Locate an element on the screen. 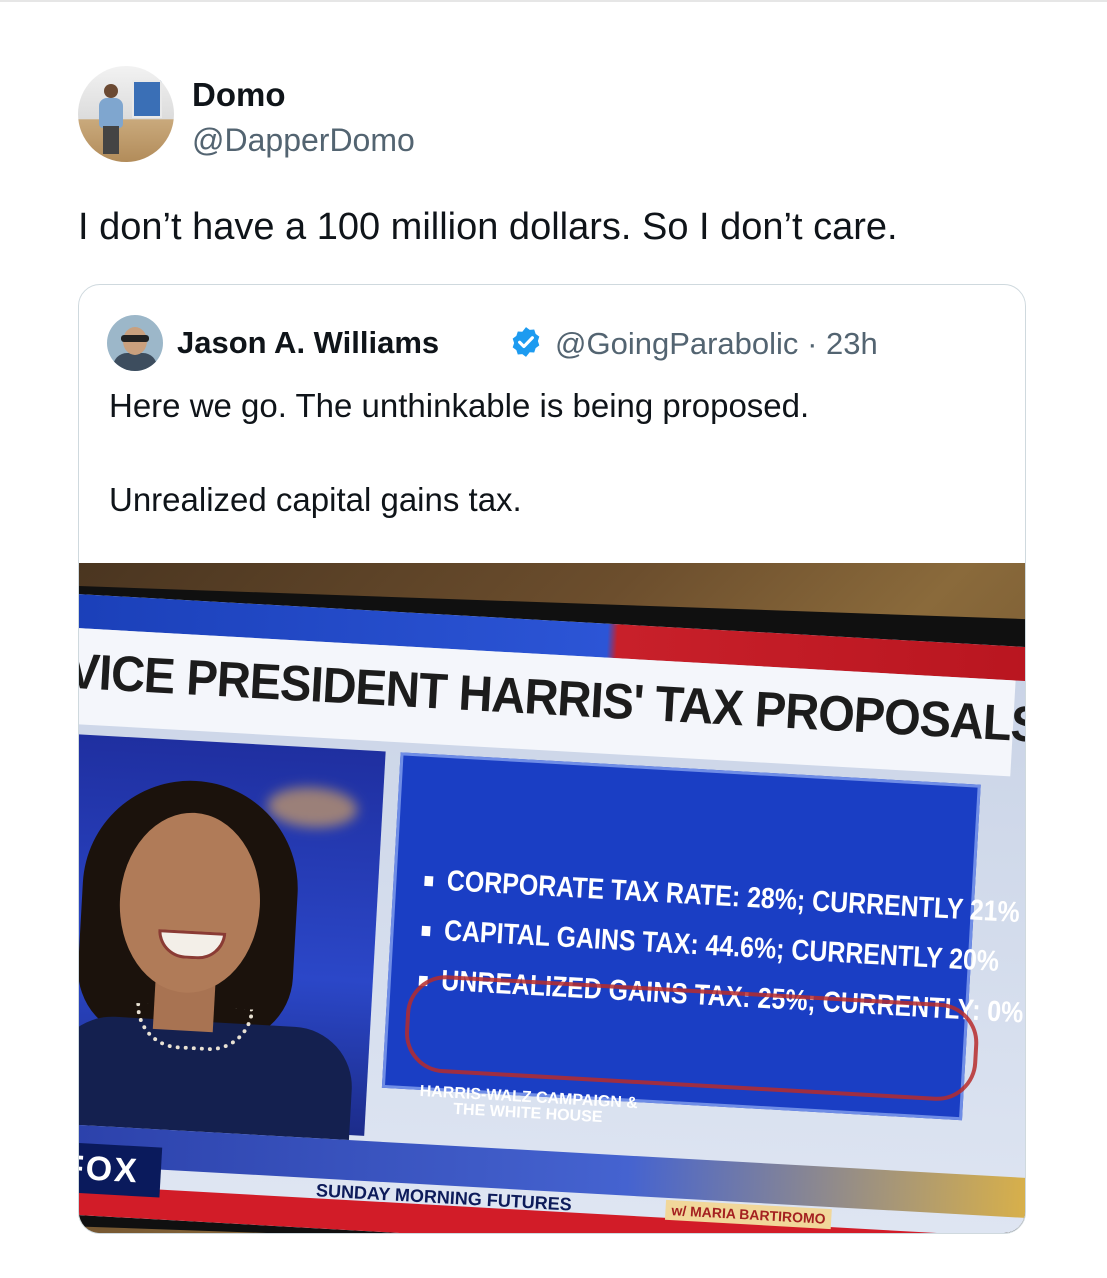 This screenshot has width=1107, height=1278. avatar is located at coordinates (126, 114).